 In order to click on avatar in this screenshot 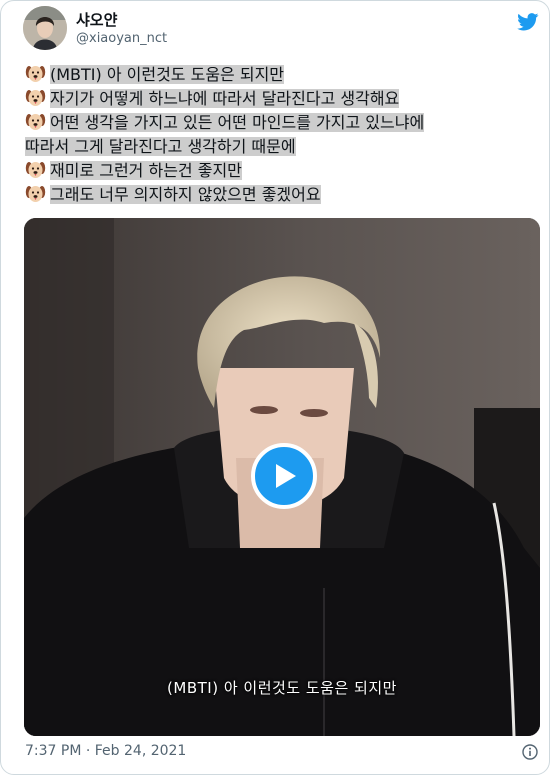, I will do `click(45, 28)`.